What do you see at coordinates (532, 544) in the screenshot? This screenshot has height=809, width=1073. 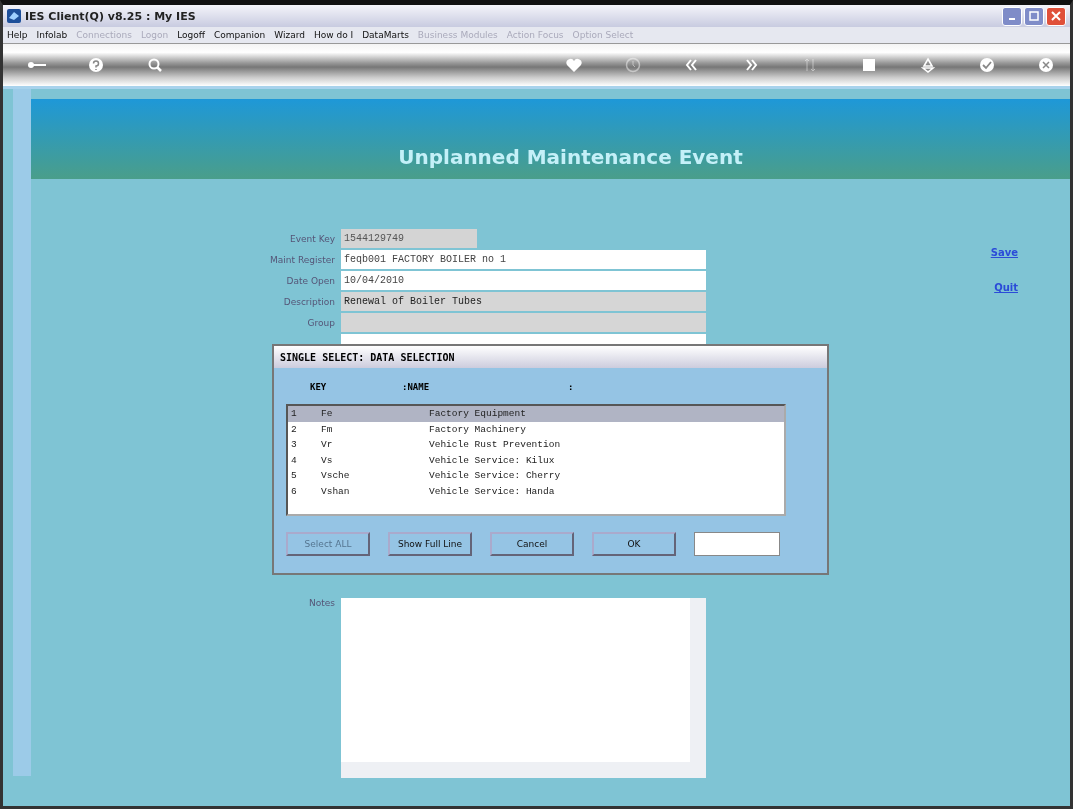 I see `dialog-button: Cancel` at bounding box center [532, 544].